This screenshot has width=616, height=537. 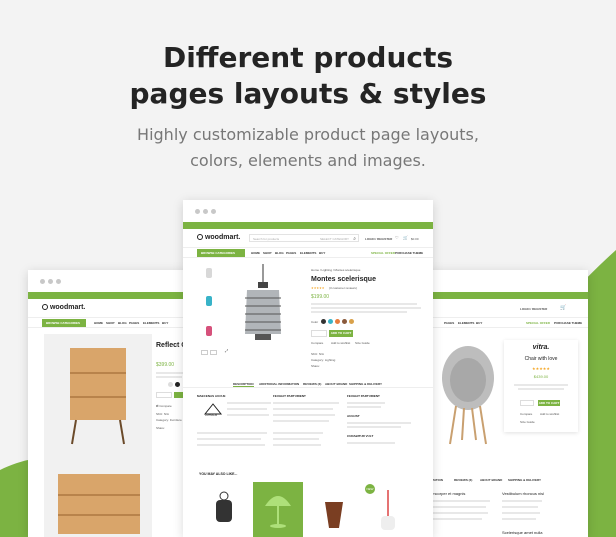 I want to click on swatch-white, so click(x=170, y=384).